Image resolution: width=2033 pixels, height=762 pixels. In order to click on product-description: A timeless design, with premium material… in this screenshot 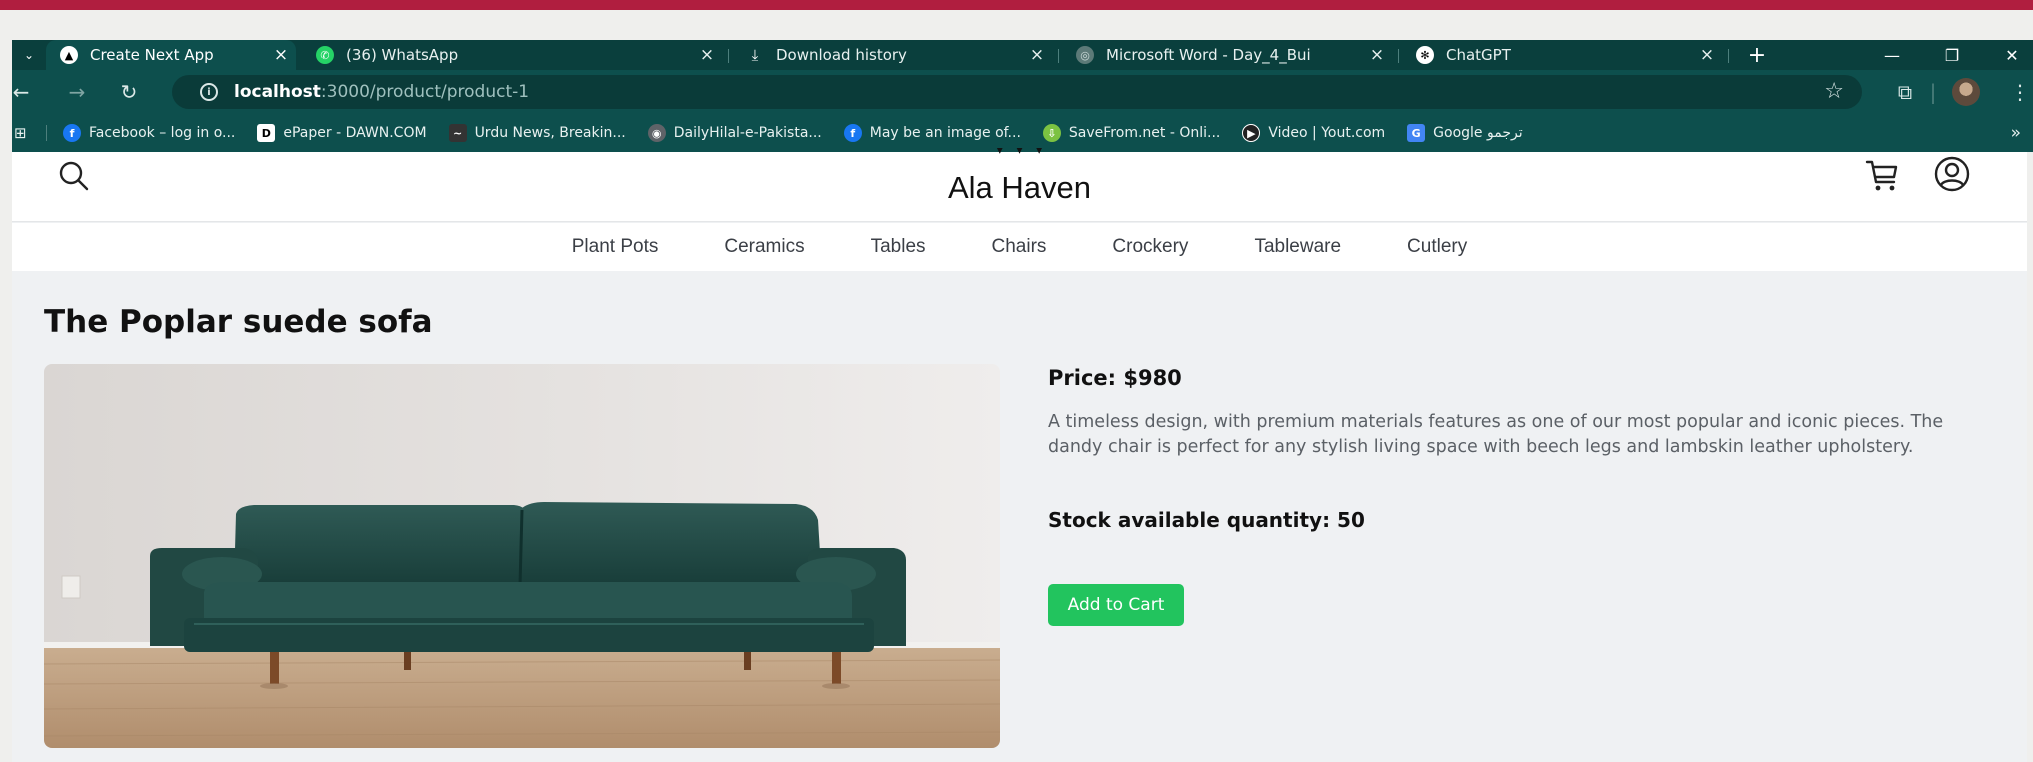, I will do `click(1496, 434)`.